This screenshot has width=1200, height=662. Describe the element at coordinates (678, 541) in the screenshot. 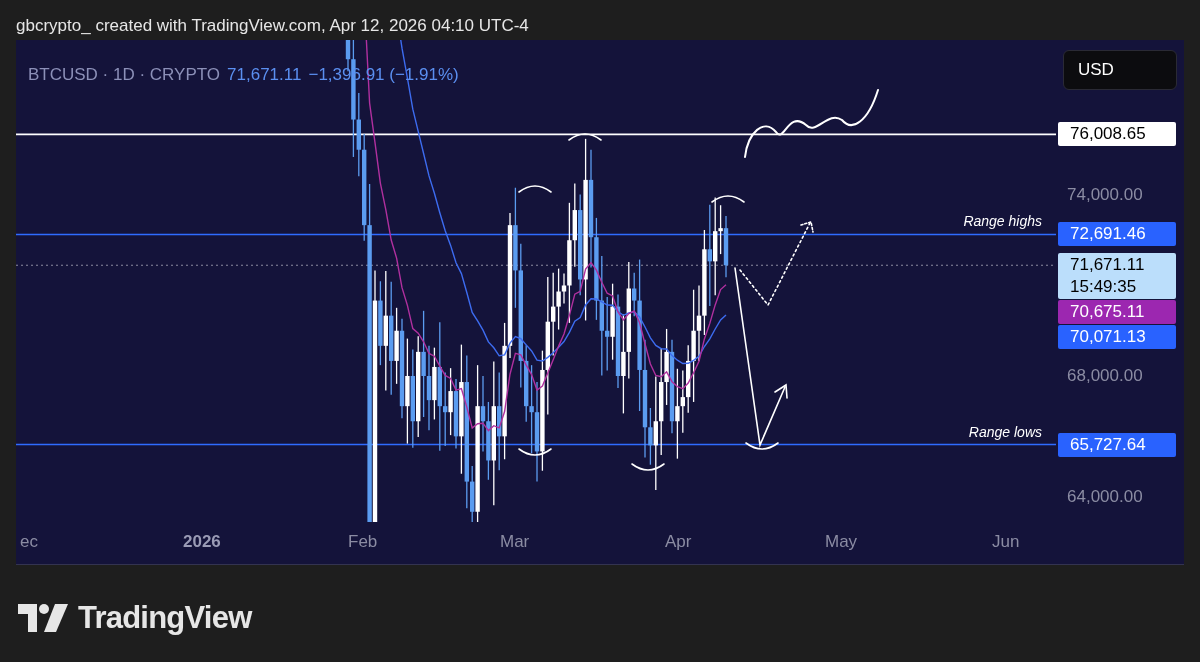

I see `time-tick: Apr` at that location.